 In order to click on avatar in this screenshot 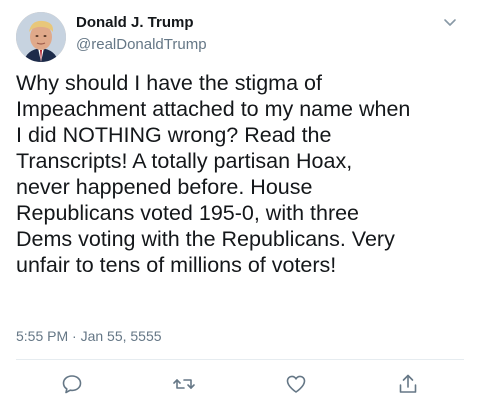, I will do `click(41, 37)`.